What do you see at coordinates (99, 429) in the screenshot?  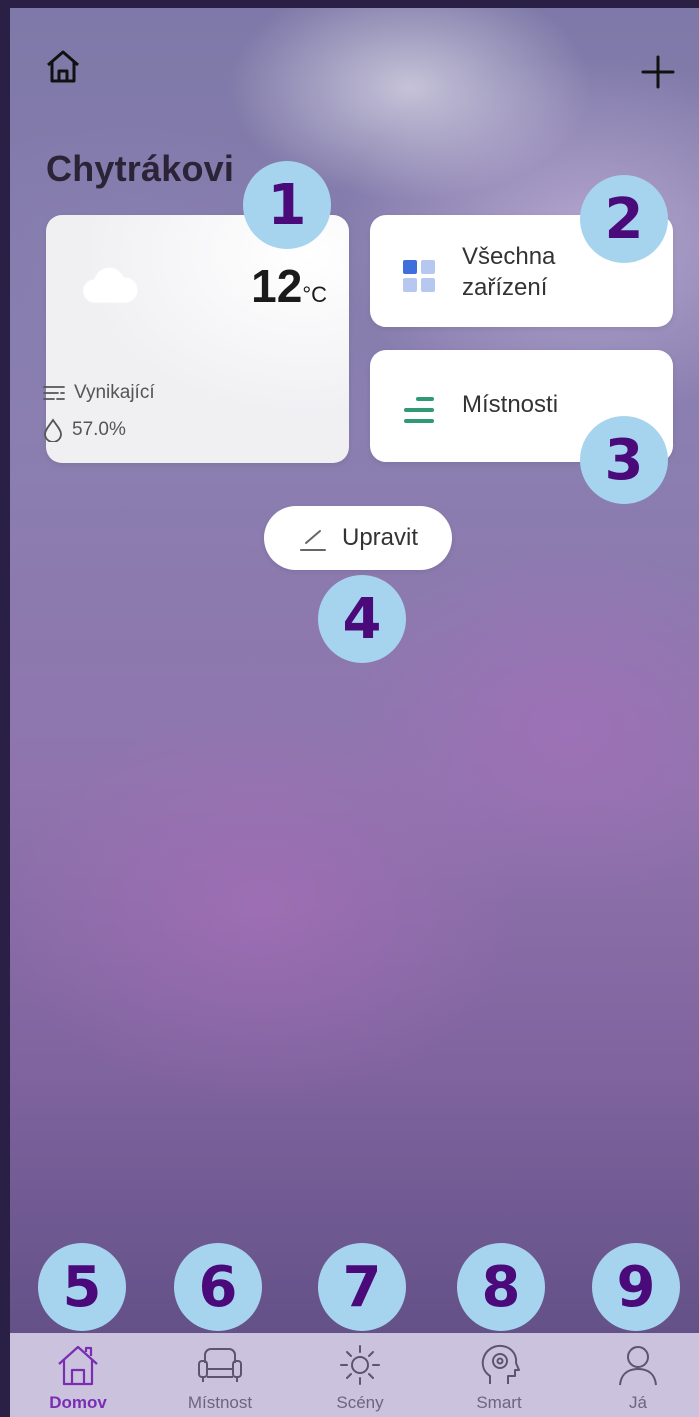 I see `humidity-text: 57.0%` at bounding box center [99, 429].